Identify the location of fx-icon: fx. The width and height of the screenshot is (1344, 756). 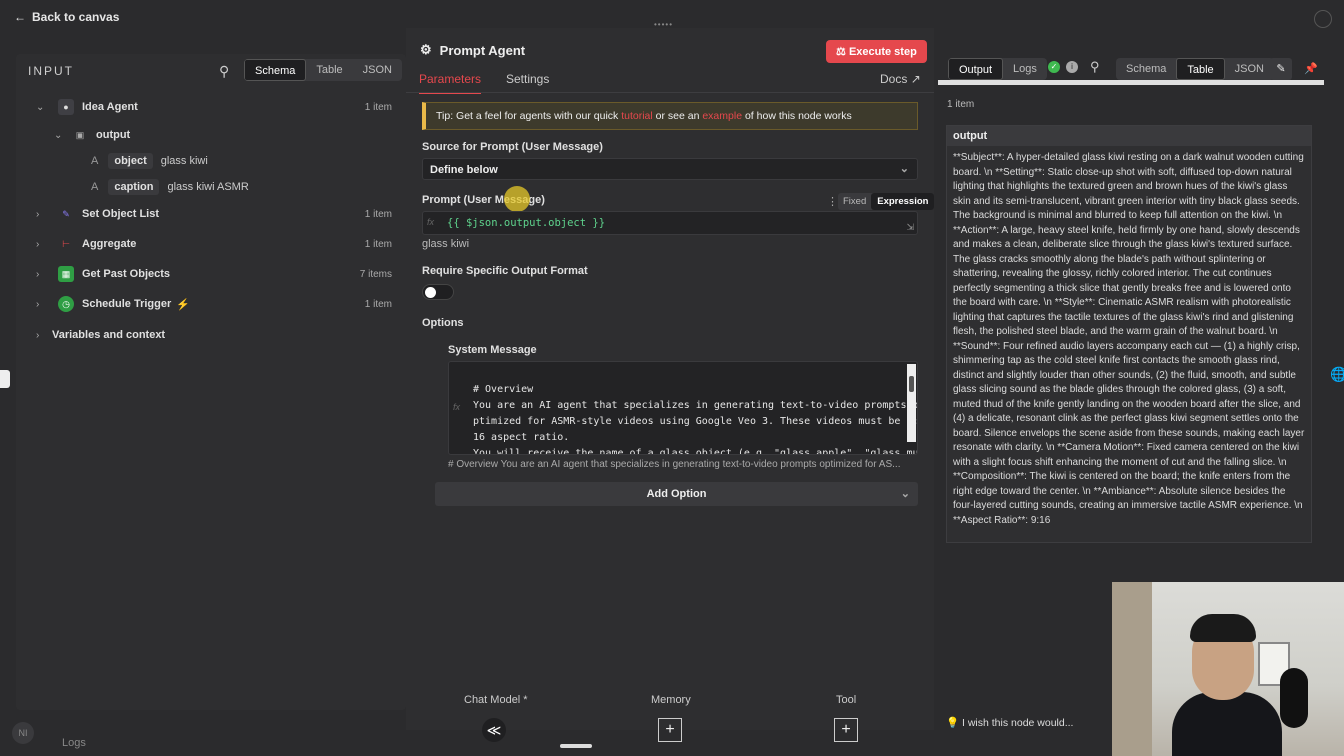
(457, 407).